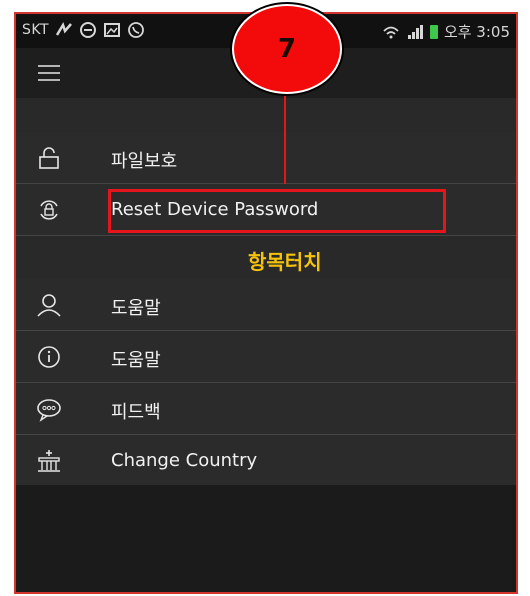 The image size is (530, 596). Describe the element at coordinates (285, 262) in the screenshot. I see `instruction-label: 항목터치` at that location.